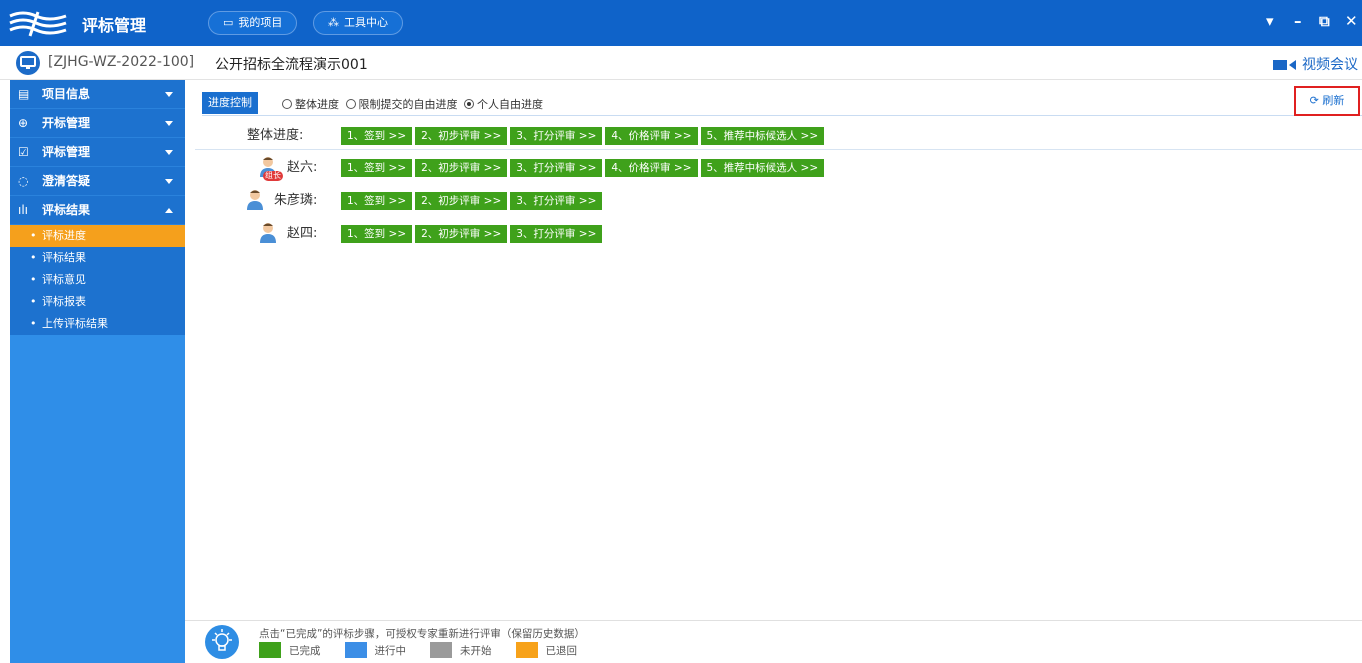 Image resolution: width=1362 pixels, height=663 pixels. Describe the element at coordinates (23, 181) in the screenshot. I see `chat-icon: ◌` at that location.